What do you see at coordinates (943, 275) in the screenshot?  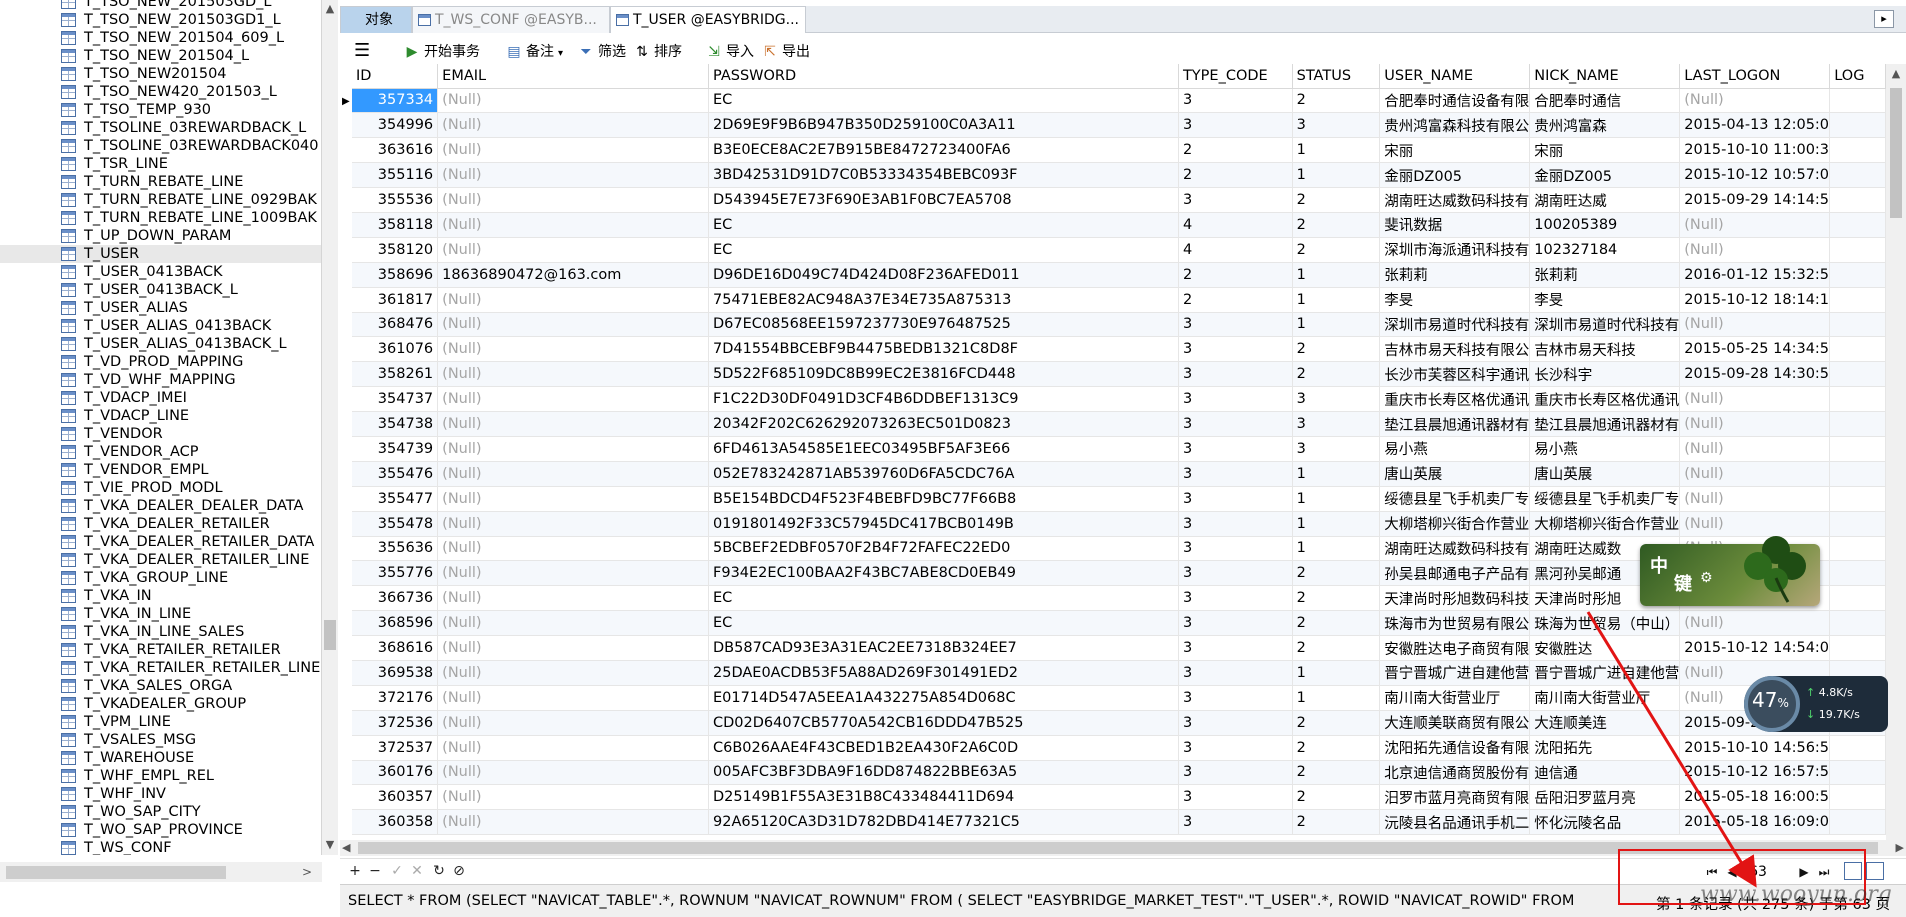 I see `table-cell: D96DE16D049C74D424D08F236AFED011` at bounding box center [943, 275].